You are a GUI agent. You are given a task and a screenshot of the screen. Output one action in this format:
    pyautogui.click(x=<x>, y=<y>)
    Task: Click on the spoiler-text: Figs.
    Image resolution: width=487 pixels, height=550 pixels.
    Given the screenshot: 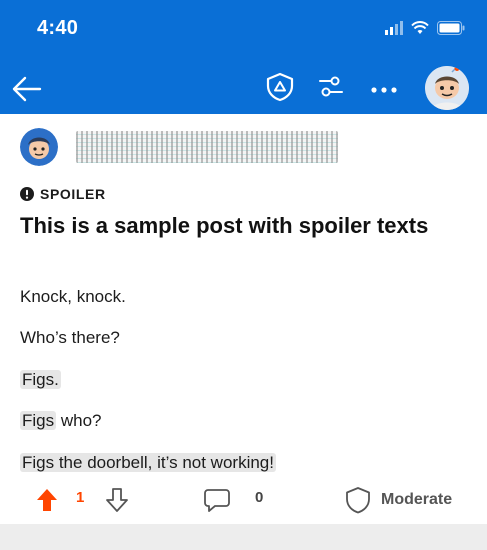 What is the action you would take?
    pyautogui.click(x=40, y=379)
    